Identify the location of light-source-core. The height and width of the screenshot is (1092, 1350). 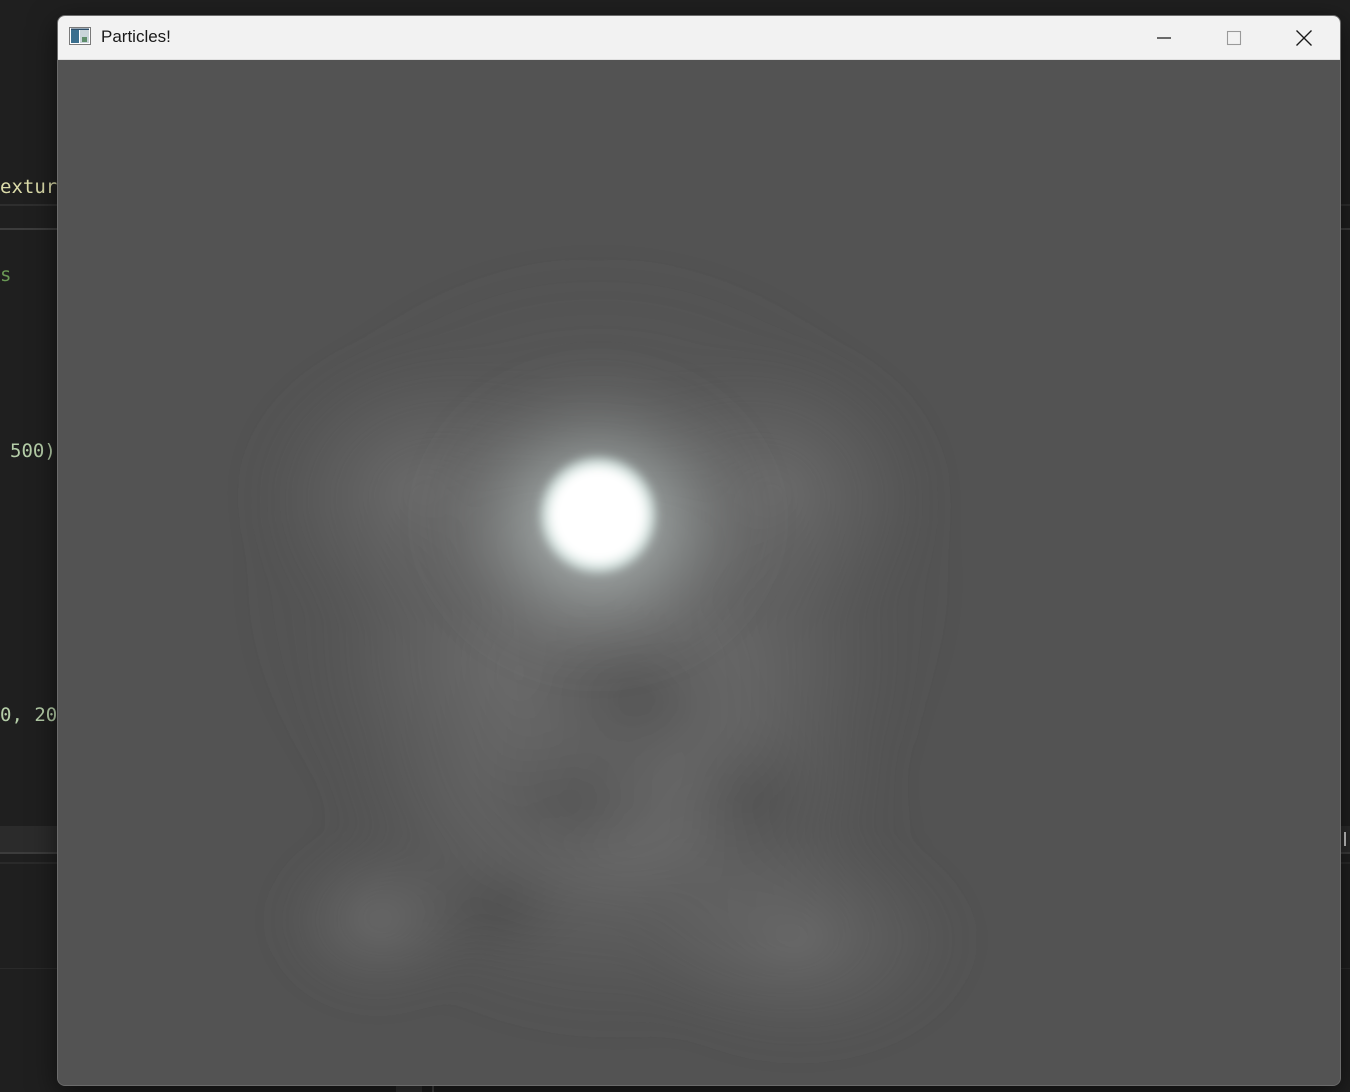
(598, 515).